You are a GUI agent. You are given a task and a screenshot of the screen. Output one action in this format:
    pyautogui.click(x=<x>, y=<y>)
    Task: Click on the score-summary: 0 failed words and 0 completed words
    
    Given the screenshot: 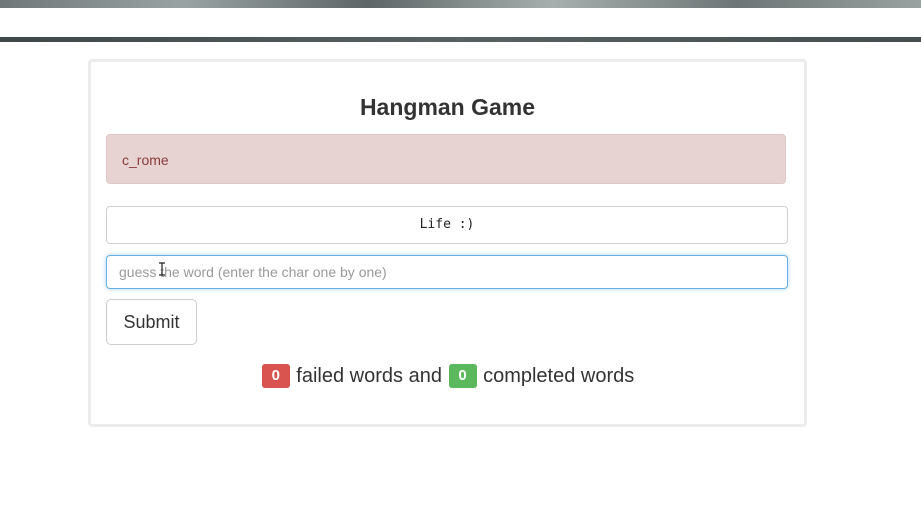 What is the action you would take?
    pyautogui.click(x=447, y=376)
    